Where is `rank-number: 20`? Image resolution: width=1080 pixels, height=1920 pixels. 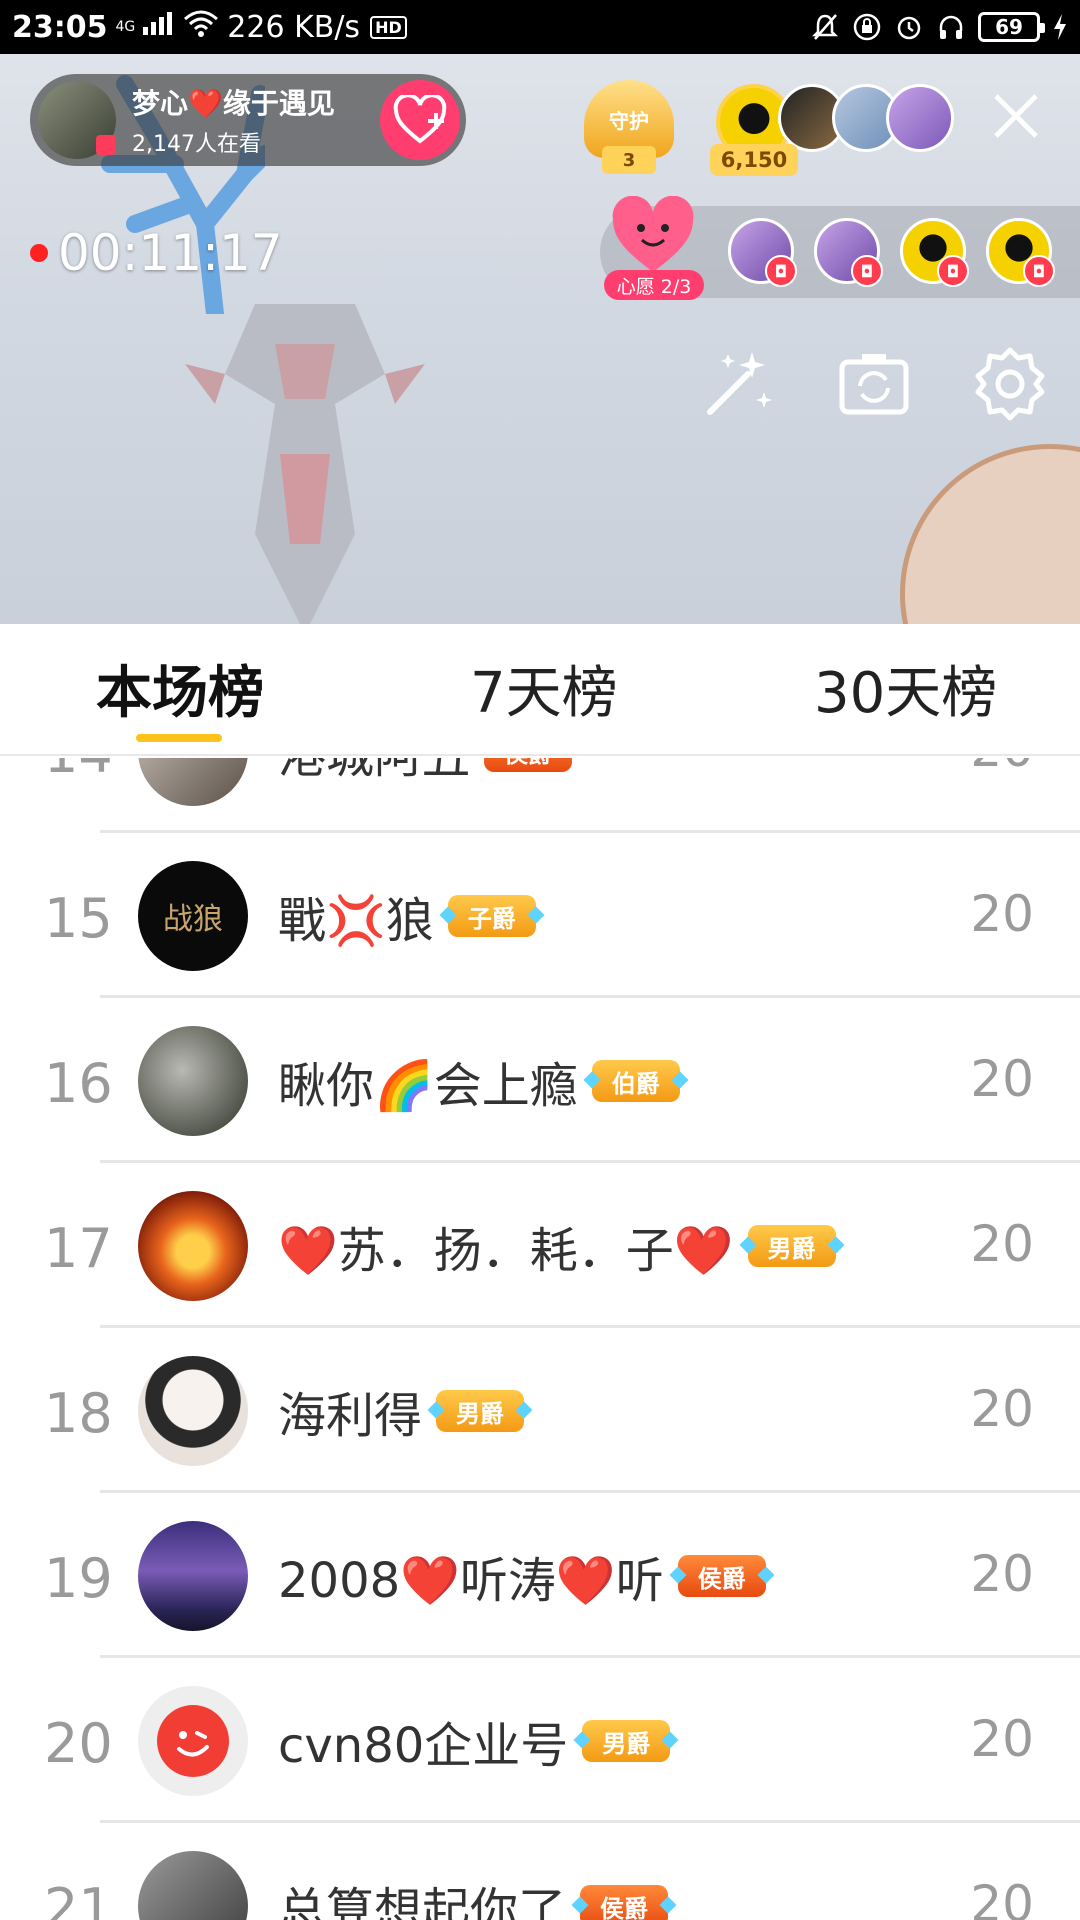
rank-number: 20 is located at coordinates (78, 1743).